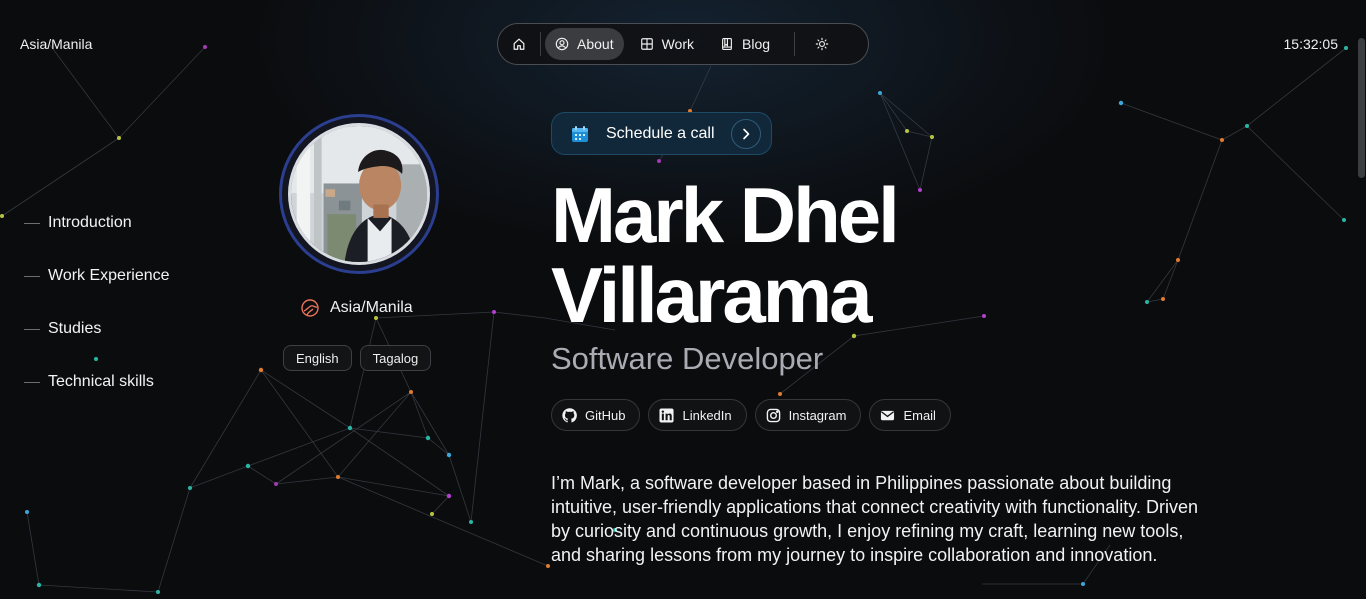 The height and width of the screenshot is (599, 1366). What do you see at coordinates (75, 328) in the screenshot?
I see `toc-item-label: Studies` at bounding box center [75, 328].